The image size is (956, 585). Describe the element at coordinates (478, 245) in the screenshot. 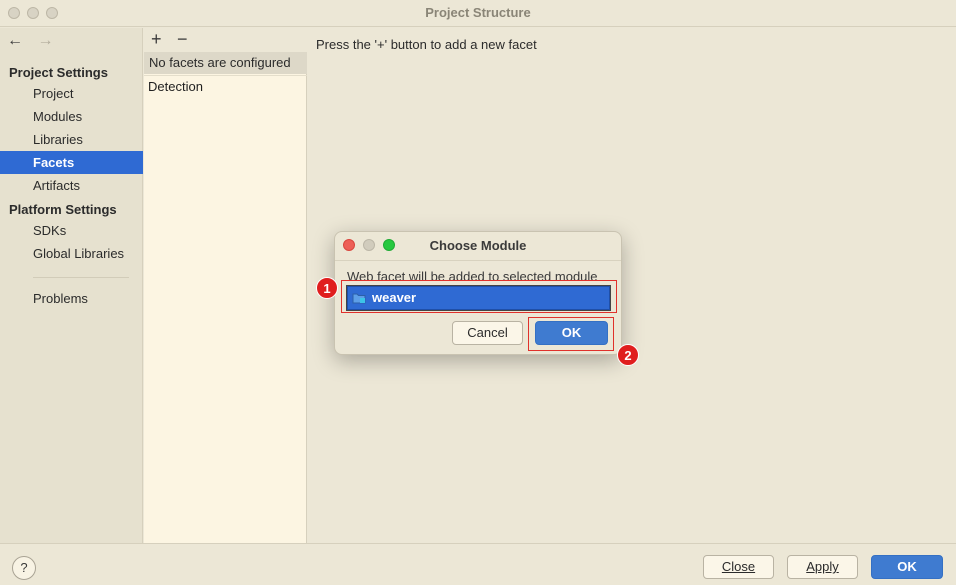

I see `dialog-title: Choose Module` at that location.